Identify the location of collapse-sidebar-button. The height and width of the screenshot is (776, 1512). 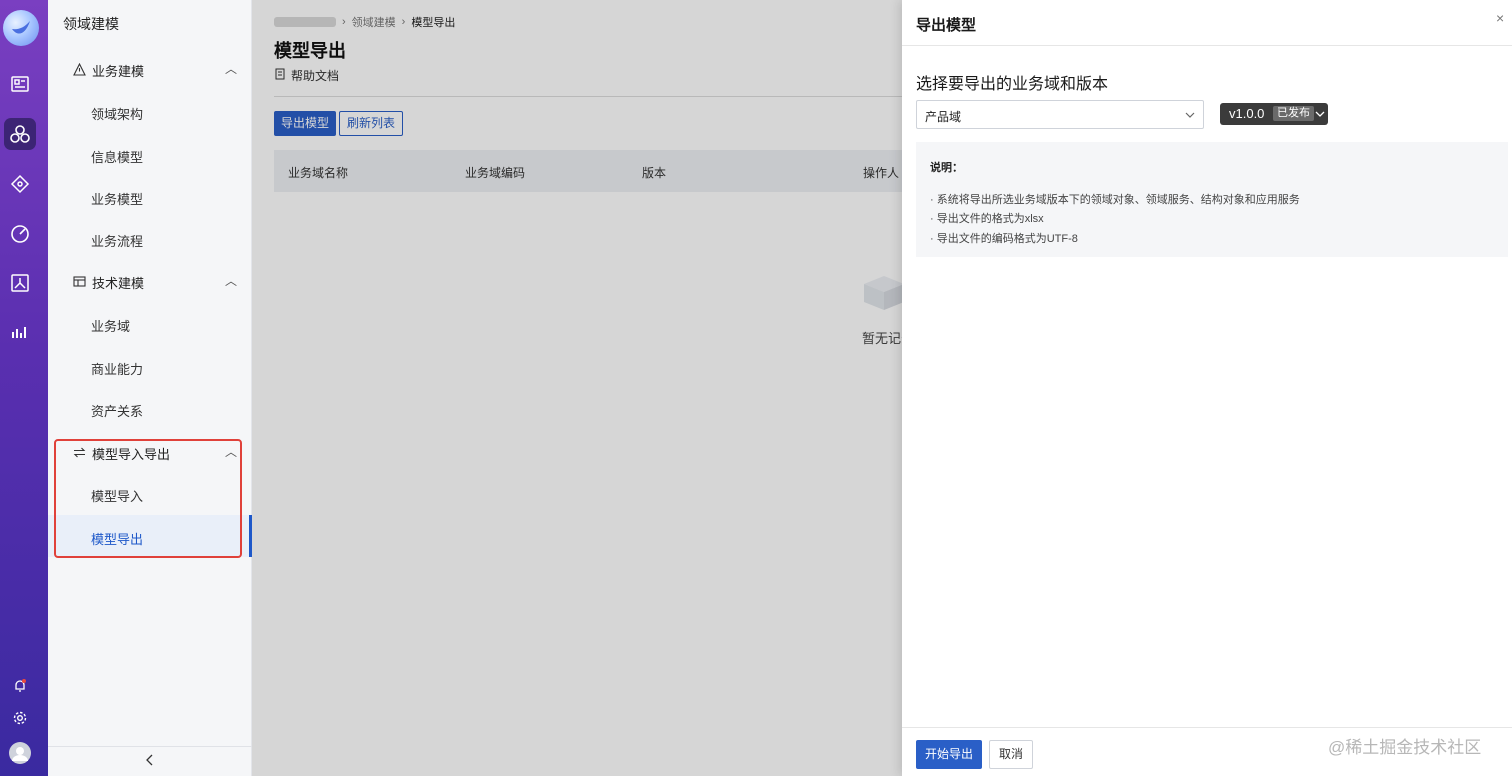
(150, 761).